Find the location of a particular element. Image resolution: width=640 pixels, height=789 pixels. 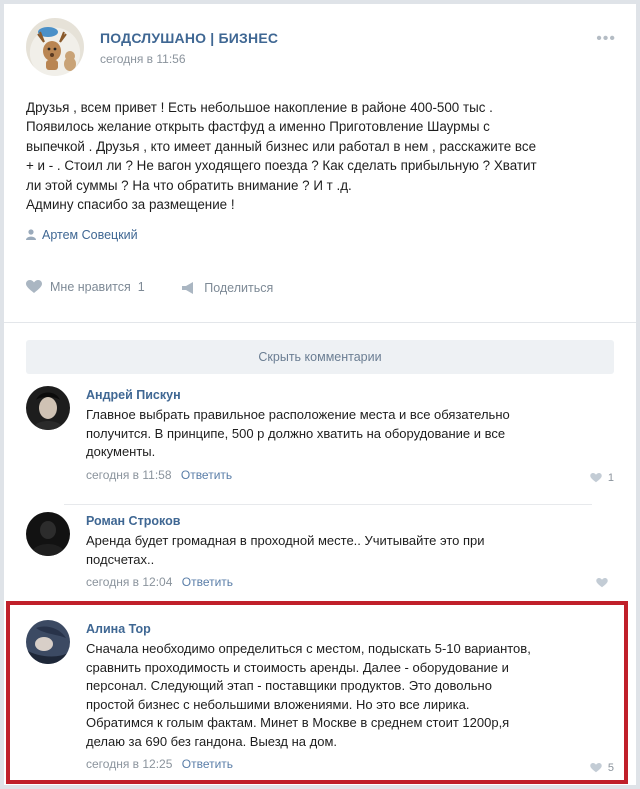

like-count: 1 is located at coordinates (141, 287).